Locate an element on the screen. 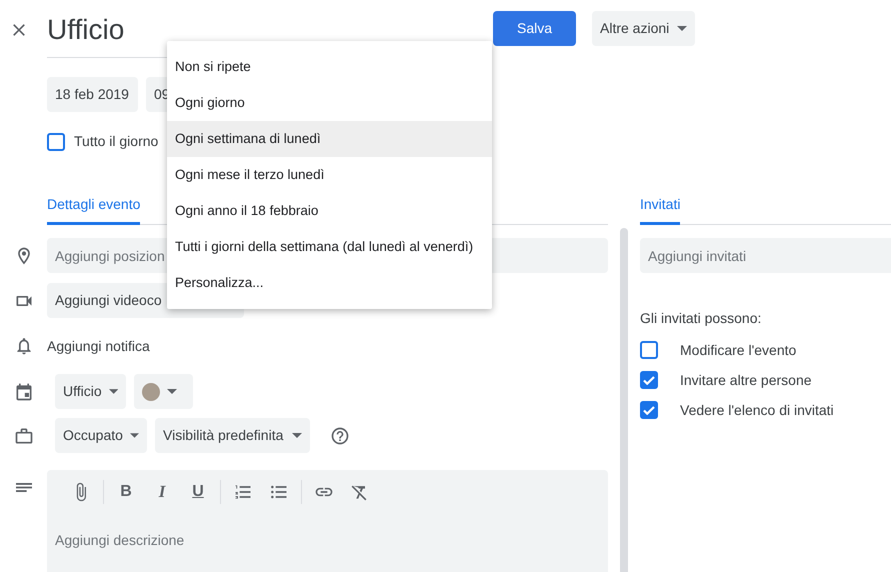  save-button: Salva is located at coordinates (534, 28).